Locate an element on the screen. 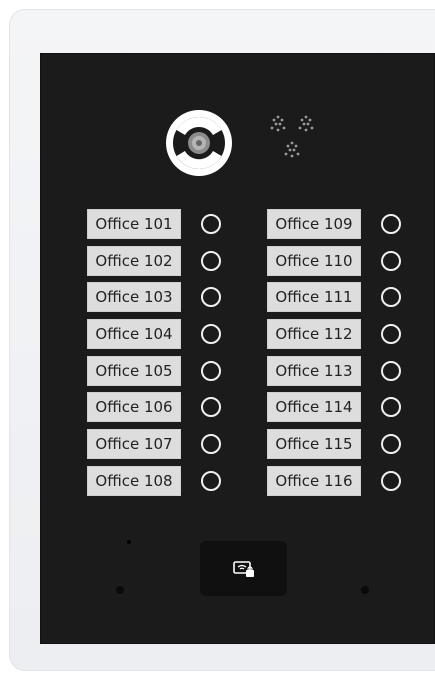 Image resolution: width=435 pixels, height=679 pixels. office-row: Office 113 is located at coordinates (334, 371).